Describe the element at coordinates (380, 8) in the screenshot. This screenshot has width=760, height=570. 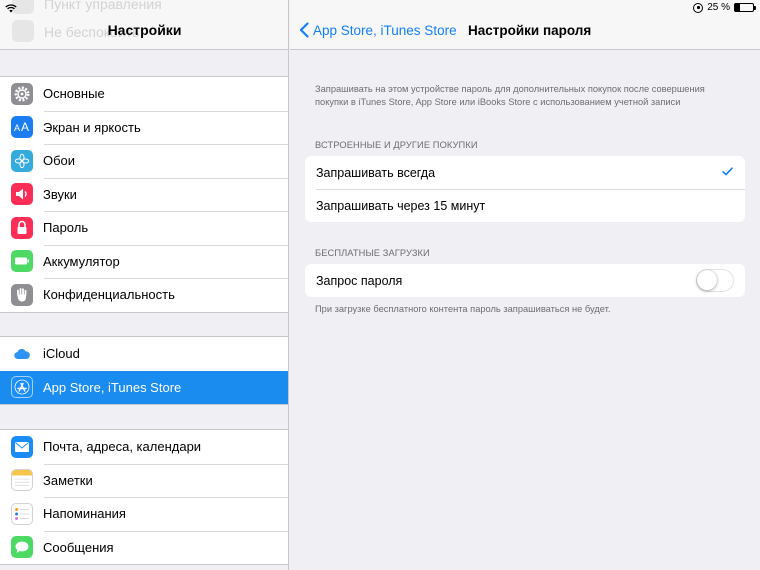
I see `status-bar: 25 %` at that location.